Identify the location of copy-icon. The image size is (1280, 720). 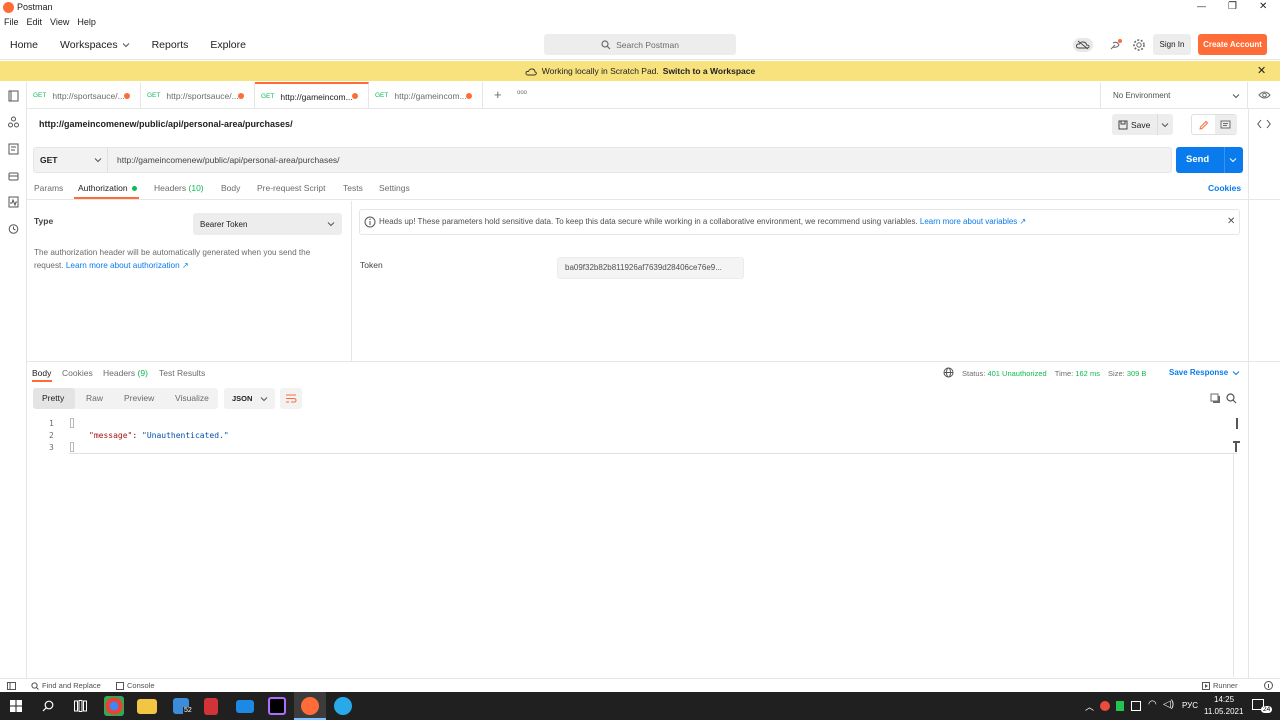
(1215, 398).